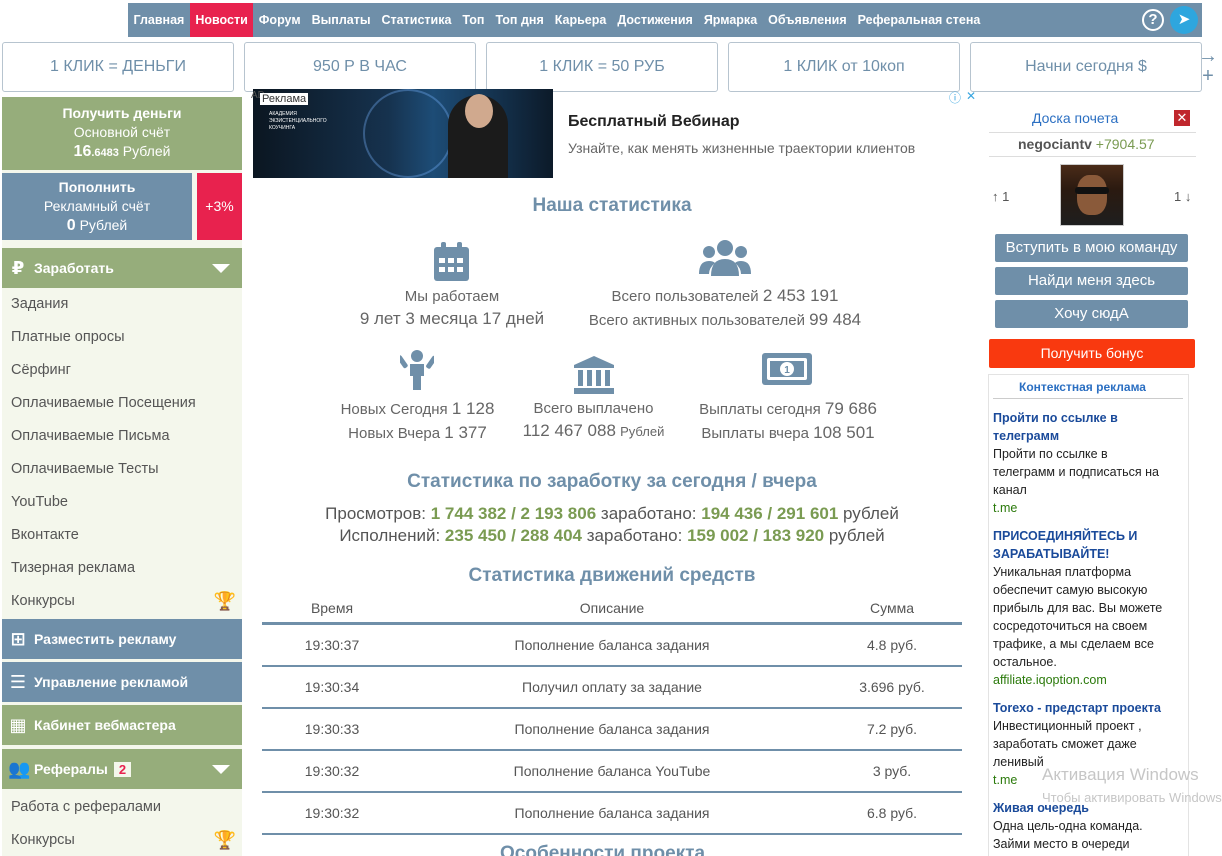  I want to click on menu-paid-surveys: Платные опросы, so click(68, 337).